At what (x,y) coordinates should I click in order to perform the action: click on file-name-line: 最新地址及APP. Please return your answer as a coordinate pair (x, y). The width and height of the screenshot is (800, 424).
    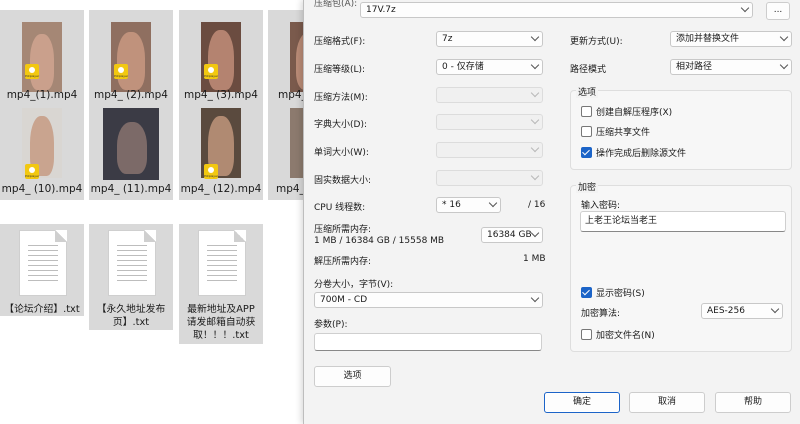
    Looking at the image, I should click on (221, 309).